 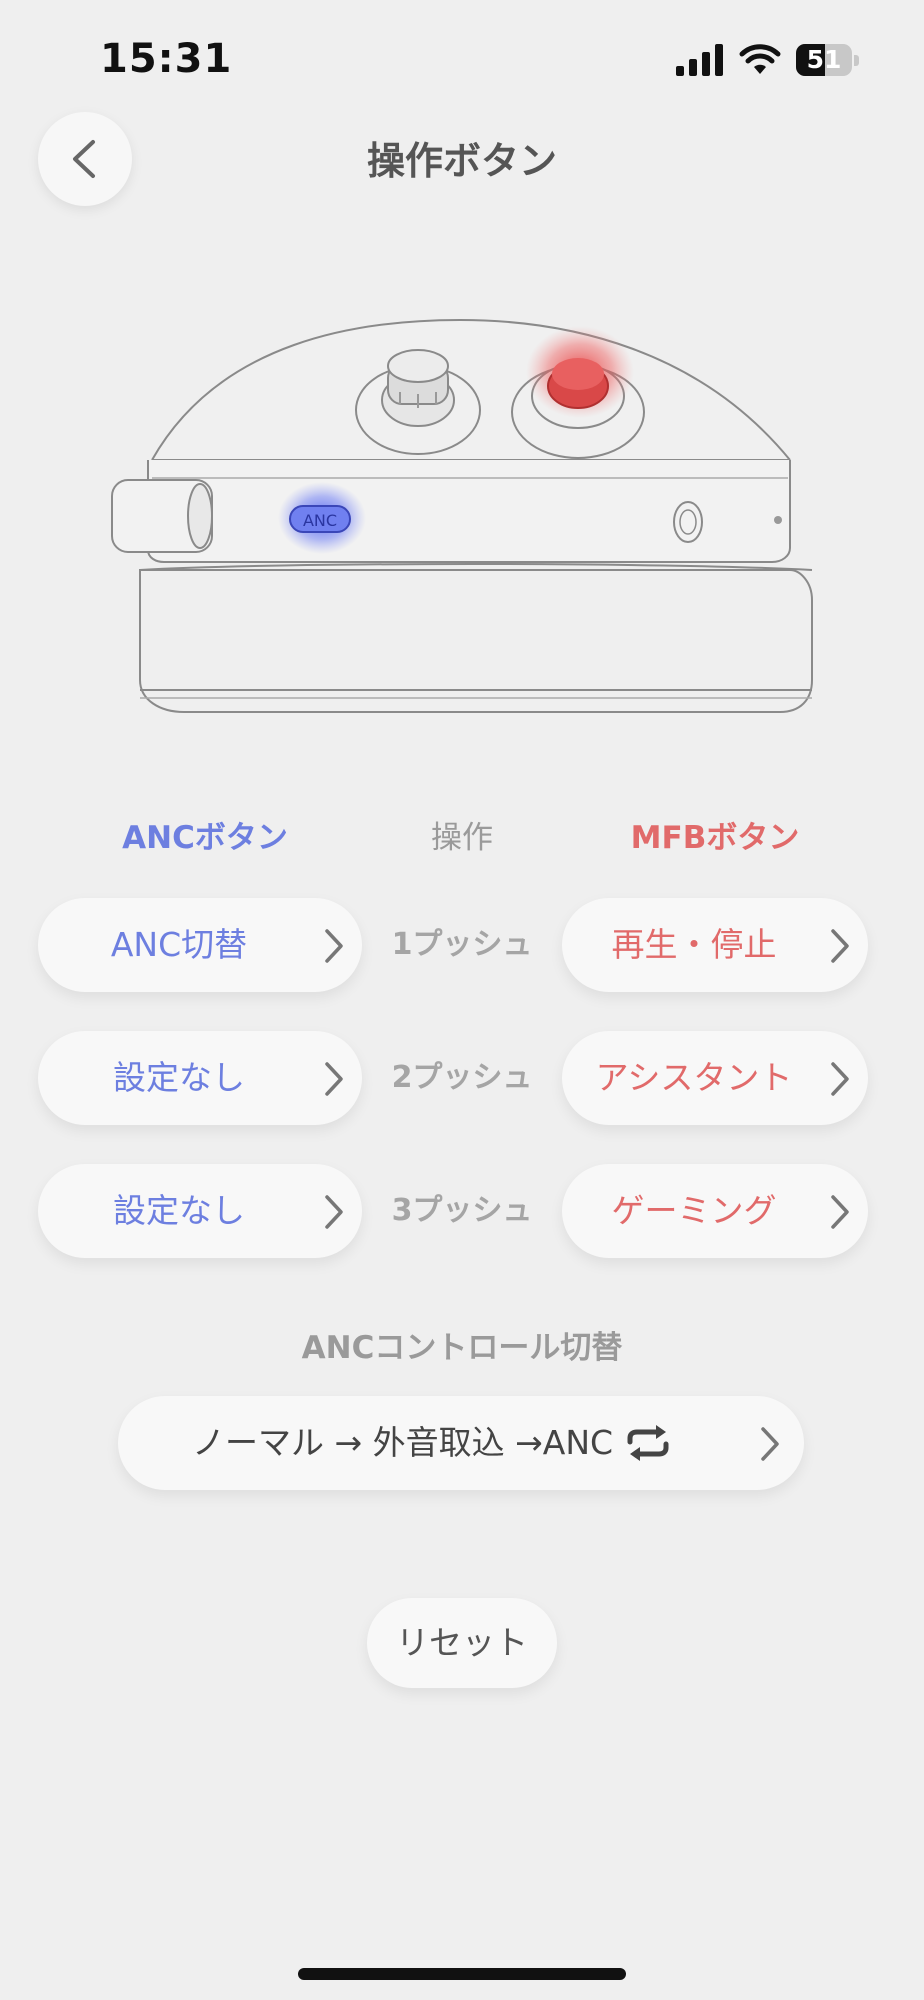 I want to click on anc-1-push-selector: ANC切替, so click(x=200, y=945).